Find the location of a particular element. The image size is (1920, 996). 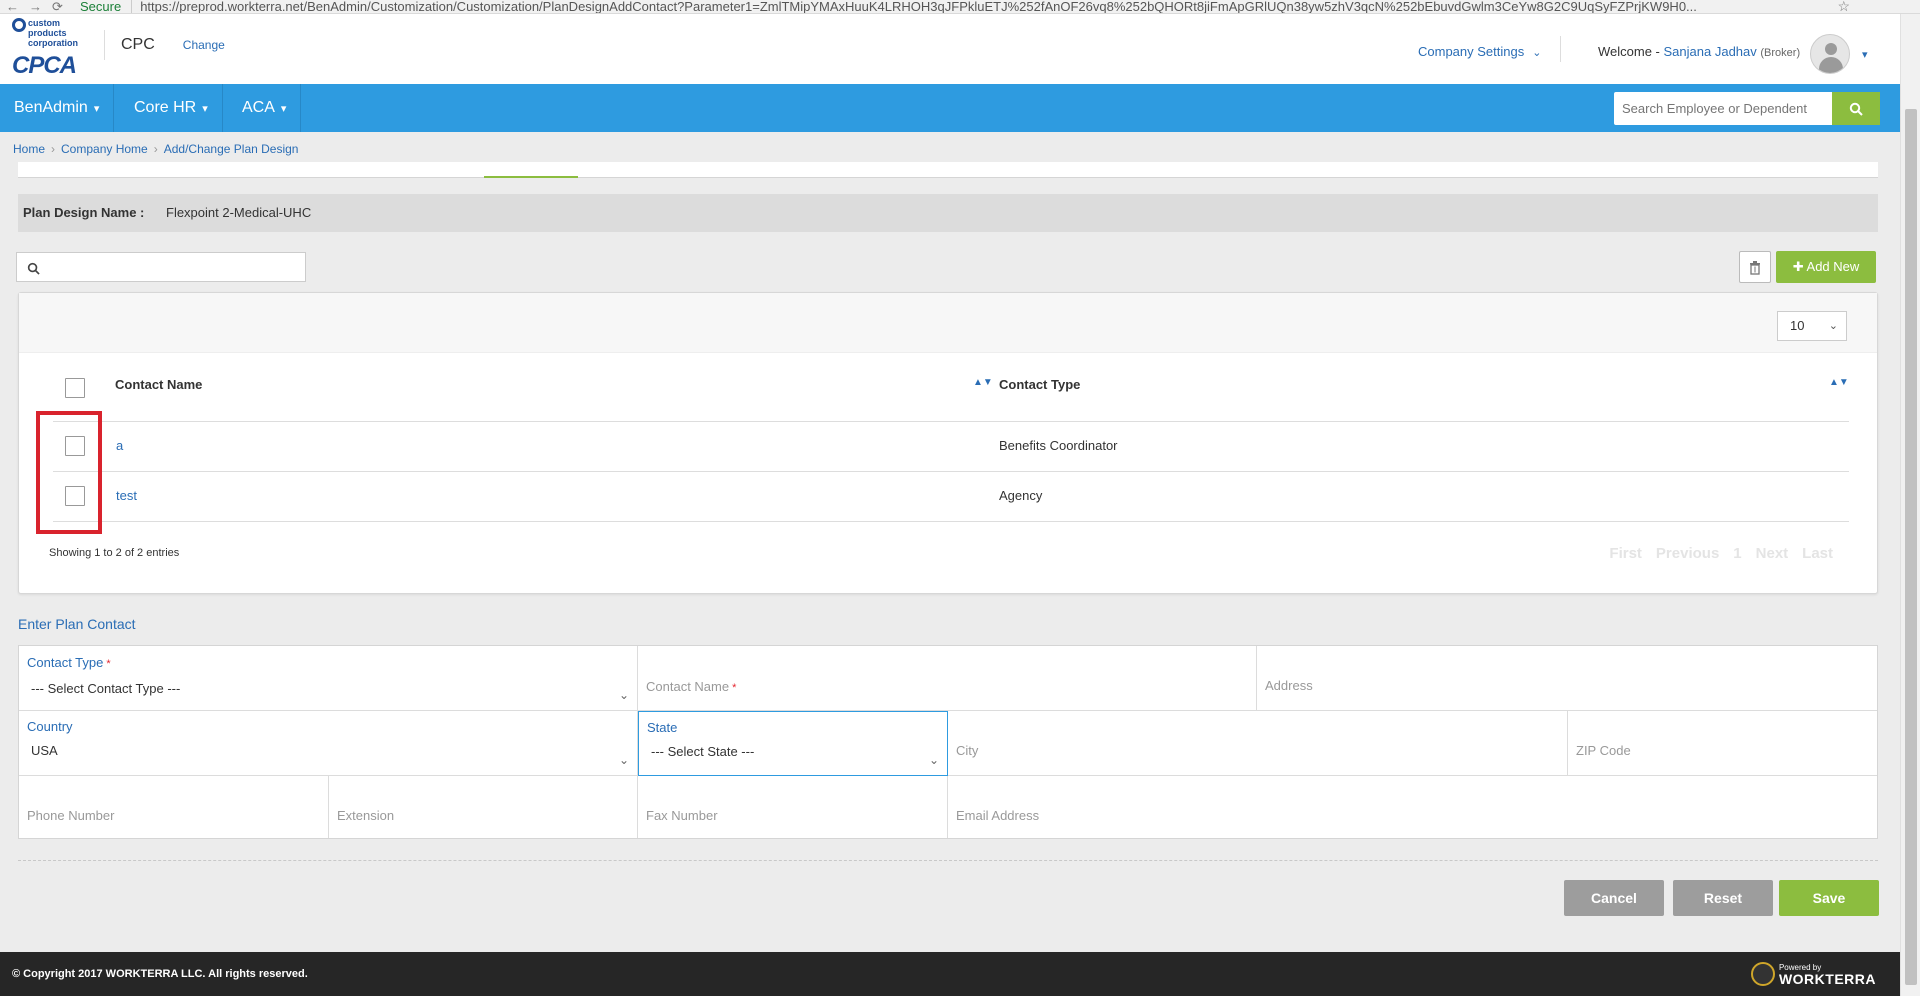

state-label: State is located at coordinates (662, 727).